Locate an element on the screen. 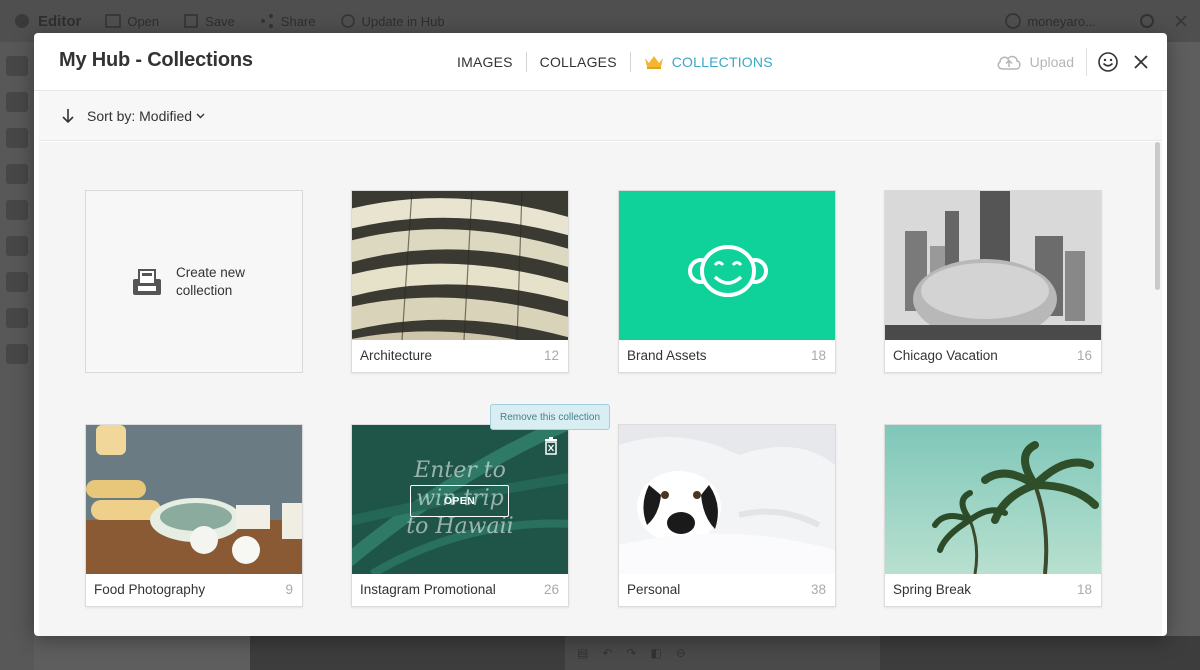 This screenshot has width=1200, height=670. editor-menu-share-label: Share is located at coordinates (298, 21).